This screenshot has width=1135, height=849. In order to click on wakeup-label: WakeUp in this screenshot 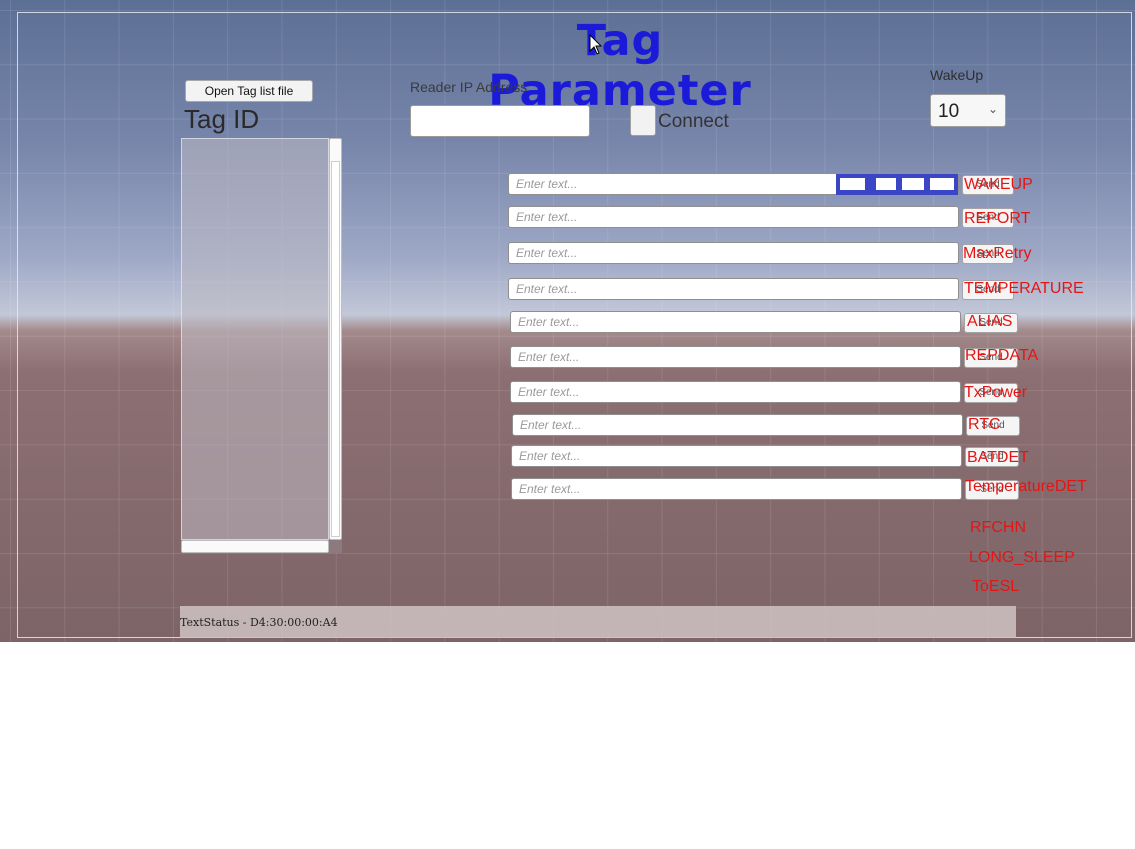, I will do `click(957, 75)`.